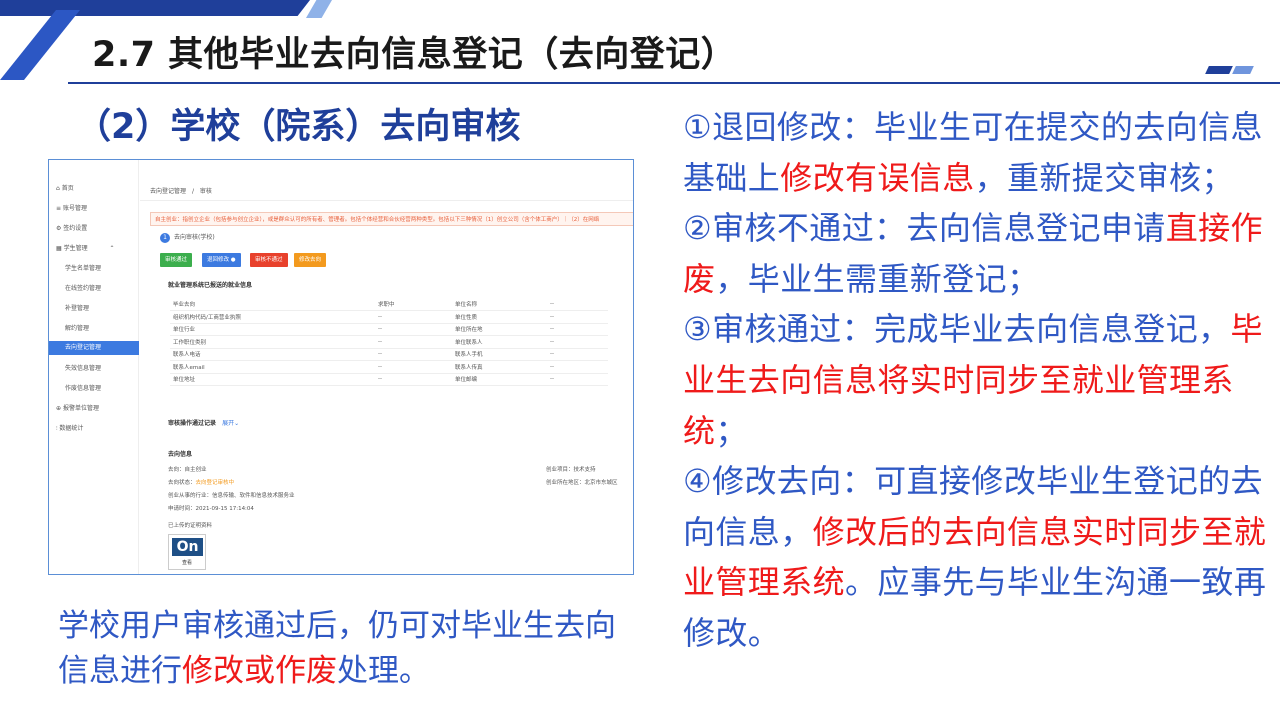 This screenshot has width=1280, height=720. I want to click on apply-time: 申请时间：2021-09-15 17:14:04, so click(211, 509).